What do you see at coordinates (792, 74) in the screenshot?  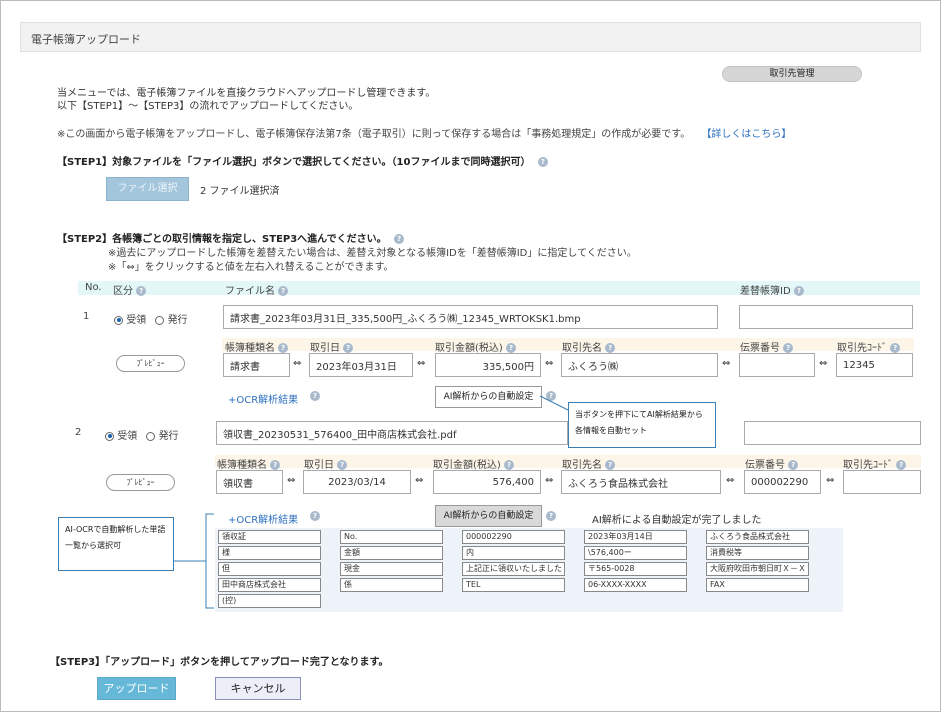 I see `partner-management-button: 取引先管理` at bounding box center [792, 74].